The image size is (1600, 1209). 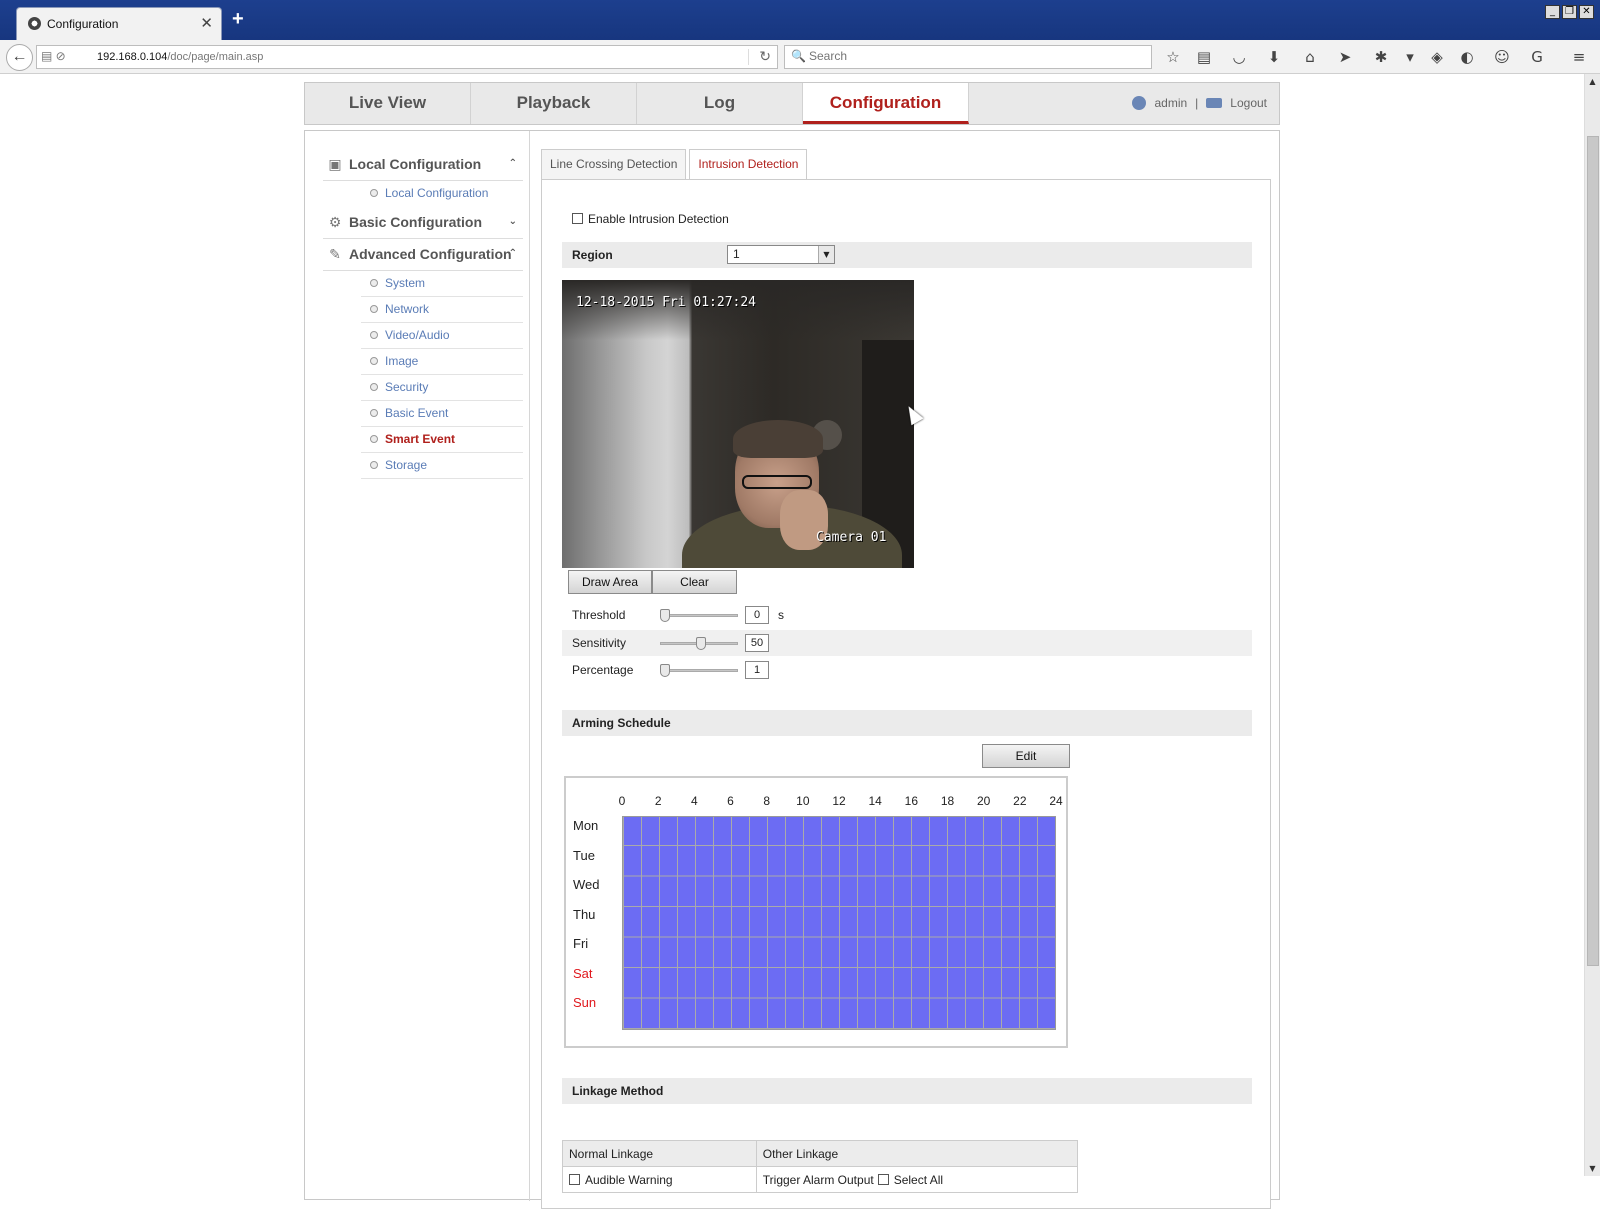 I want to click on address-bar: ▤ ⊘ 192.168.0.104/doc/page/main.asp ↻, so click(x=407, y=57).